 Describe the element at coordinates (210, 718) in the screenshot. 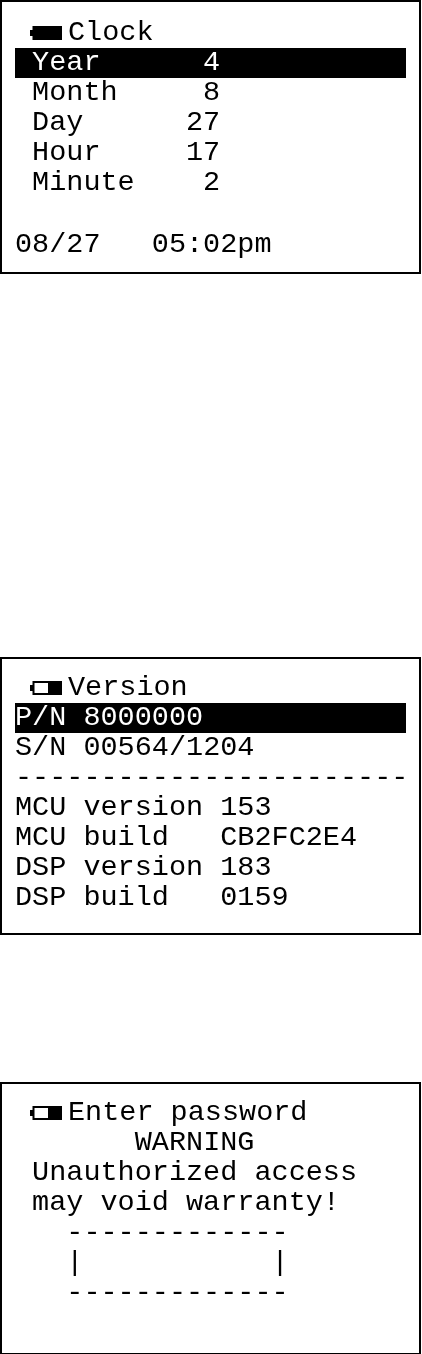

I see `menu-item: P/N 8000000` at that location.